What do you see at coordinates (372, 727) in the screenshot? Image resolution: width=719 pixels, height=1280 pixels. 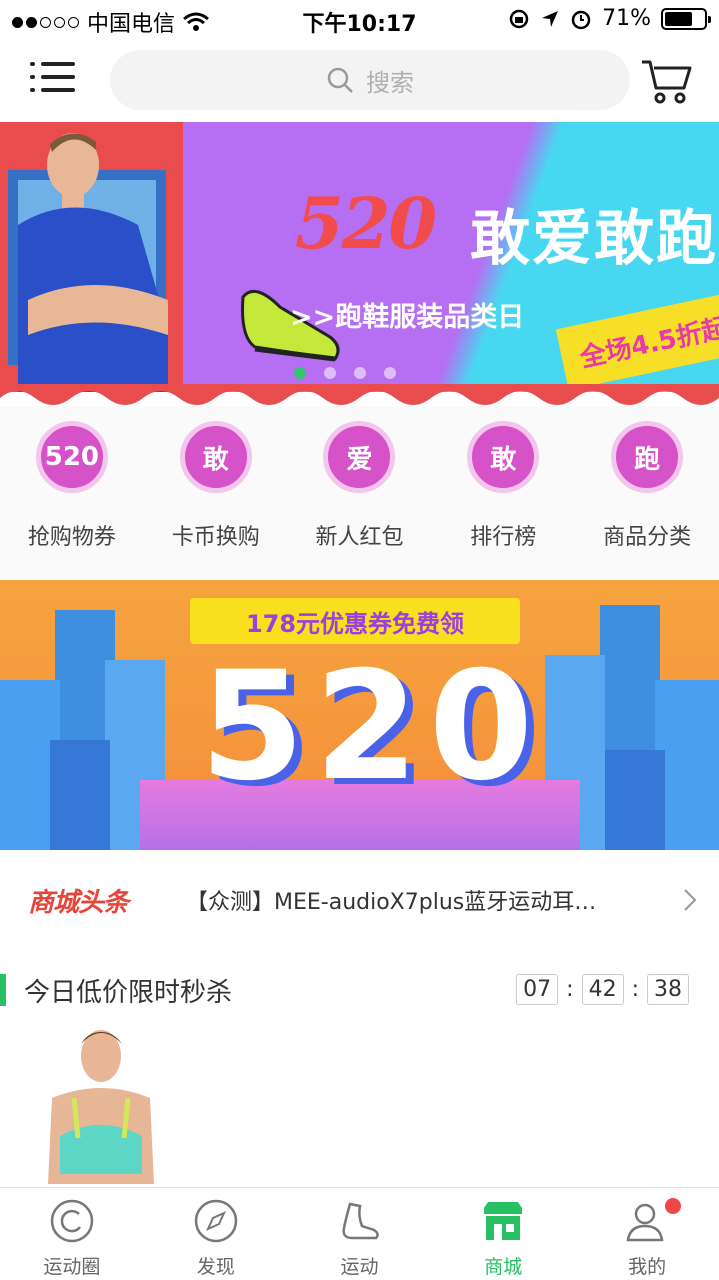 I see `promo-big-number: 520` at bounding box center [372, 727].